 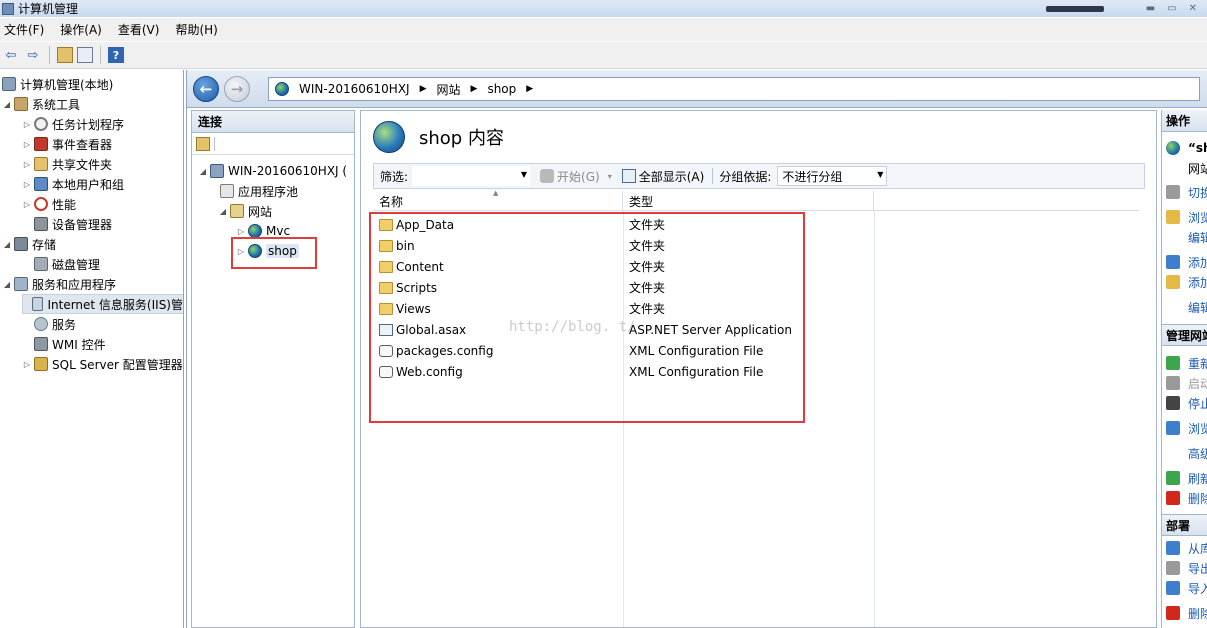 What do you see at coordinates (1186, 613) in the screenshot?
I see `action-delete-deploy: 删除` at bounding box center [1186, 613].